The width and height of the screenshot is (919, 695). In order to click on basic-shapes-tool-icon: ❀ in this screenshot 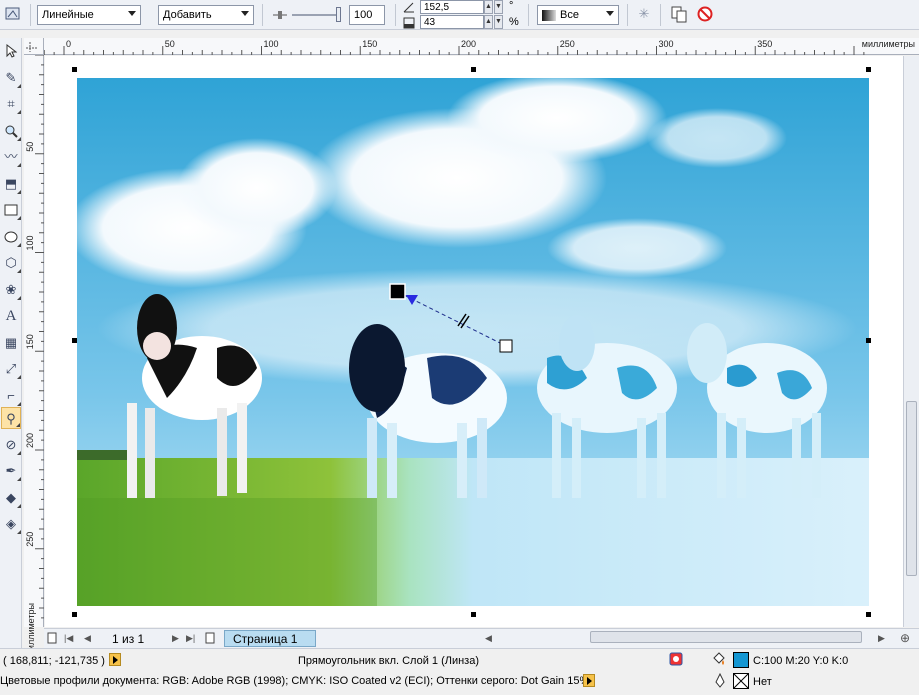, I will do `click(11, 290)`.